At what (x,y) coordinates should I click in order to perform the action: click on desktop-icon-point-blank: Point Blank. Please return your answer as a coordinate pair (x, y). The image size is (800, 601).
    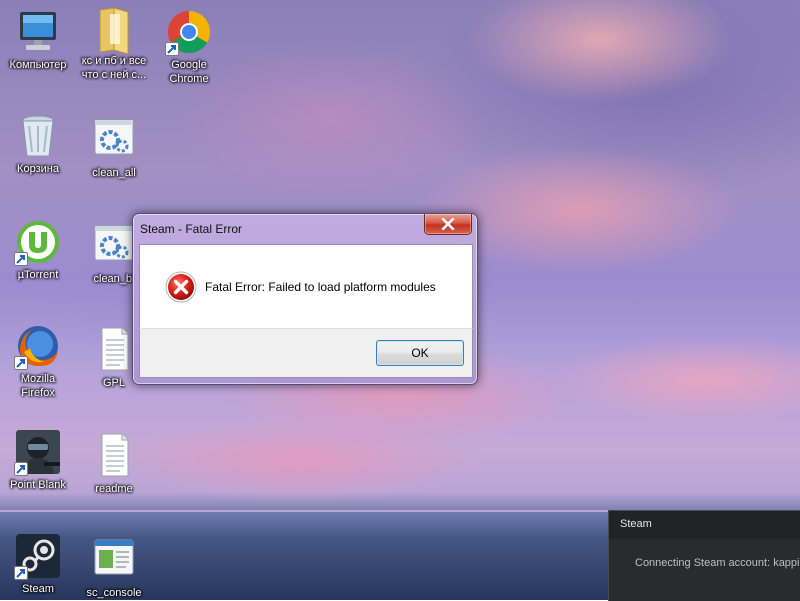
    Looking at the image, I should click on (38, 460).